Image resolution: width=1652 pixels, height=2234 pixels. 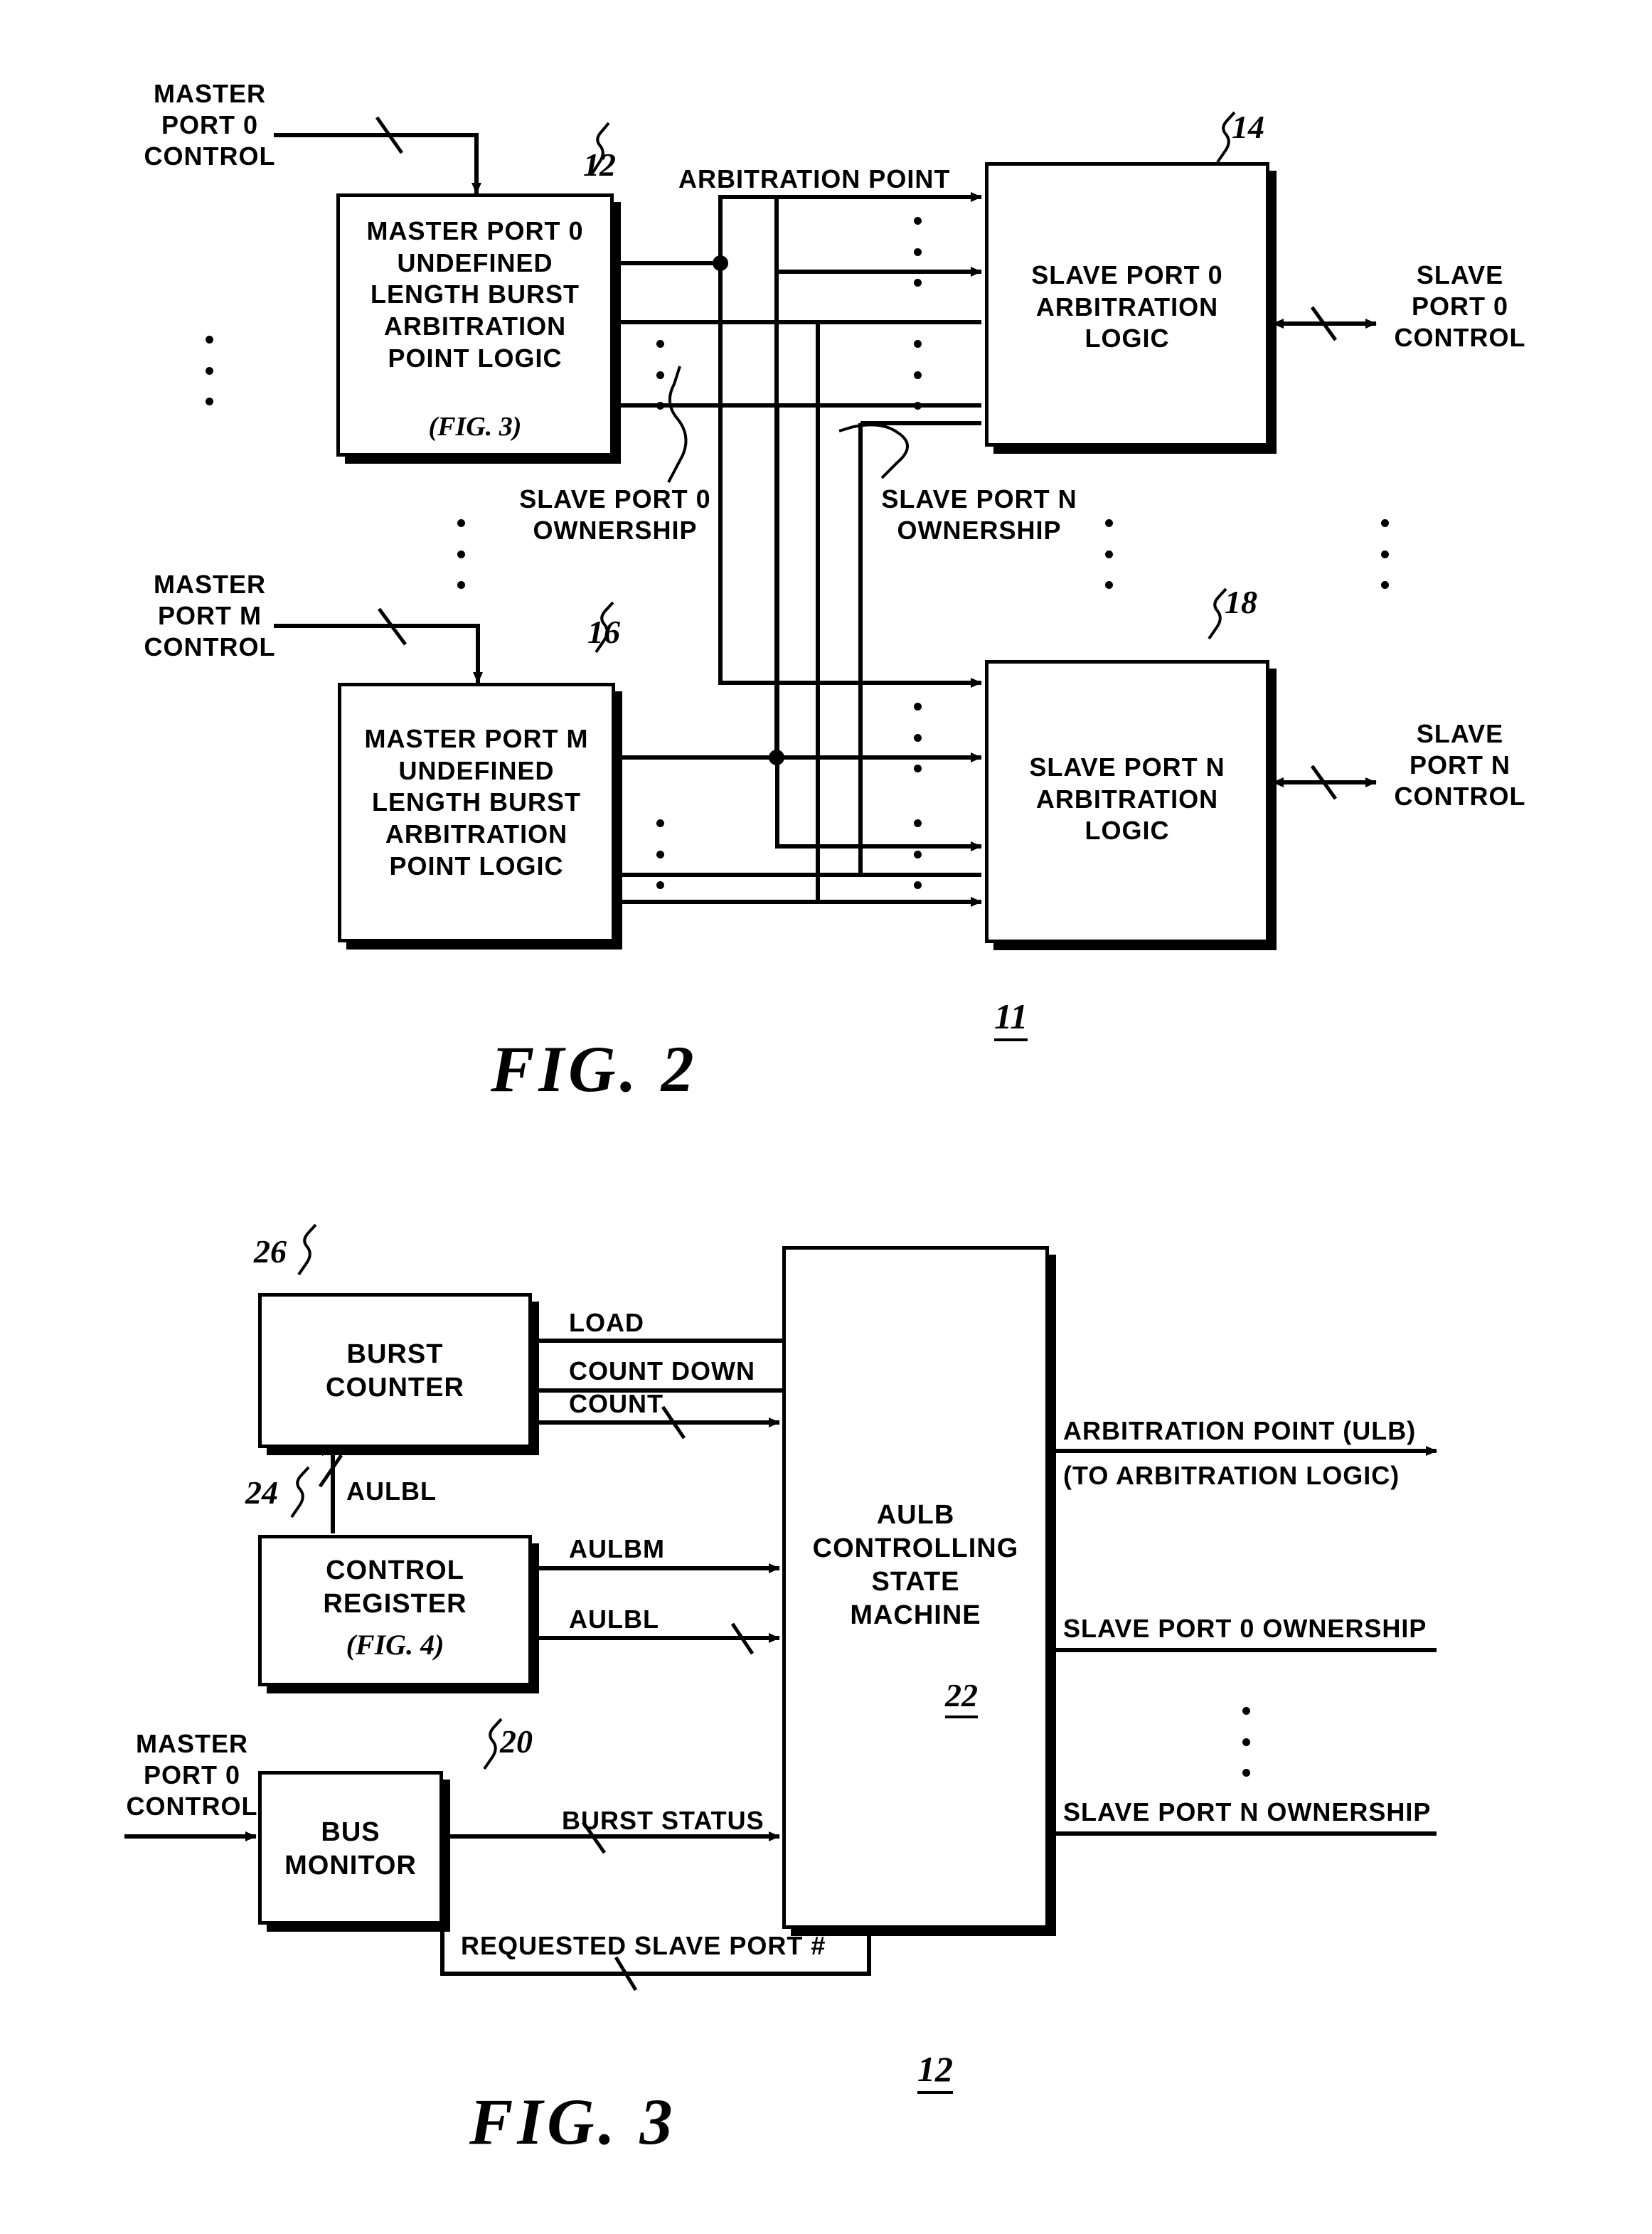 What do you see at coordinates (917, 854) in the screenshot?
I see `ellipsis-arb-lower2` at bounding box center [917, 854].